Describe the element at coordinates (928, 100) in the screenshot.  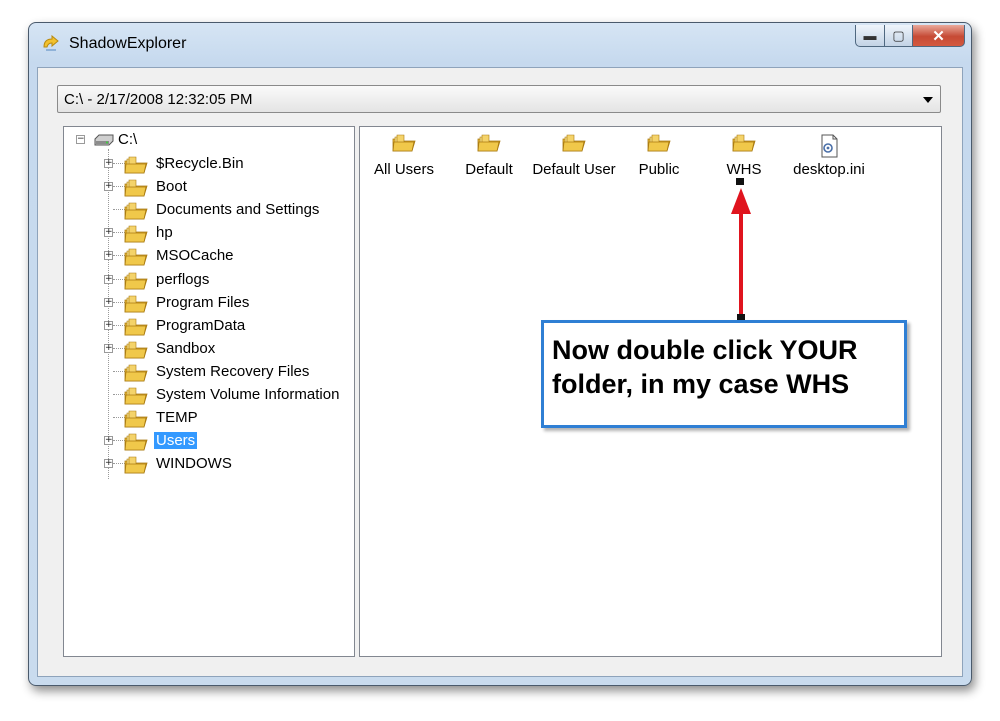
I see `dropdown-arrow-icon` at that location.